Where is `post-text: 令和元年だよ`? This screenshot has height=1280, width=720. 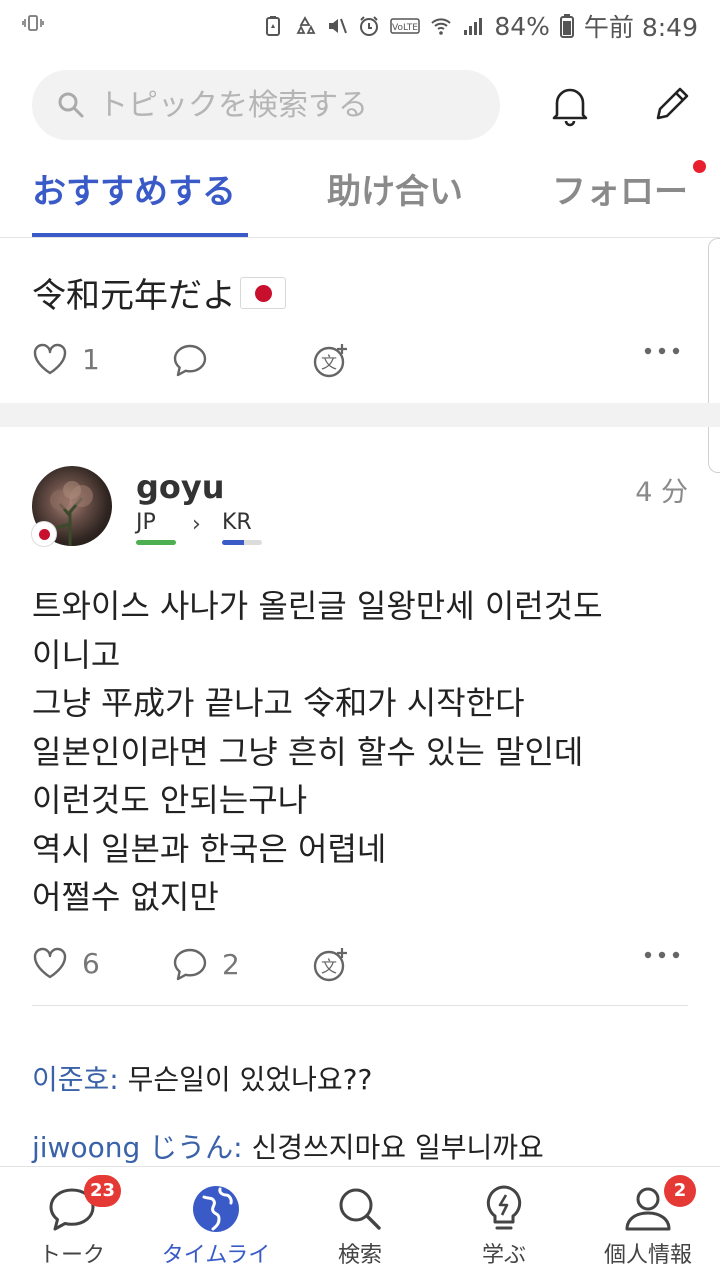 post-text: 令和元年だよ is located at coordinates (159, 292).